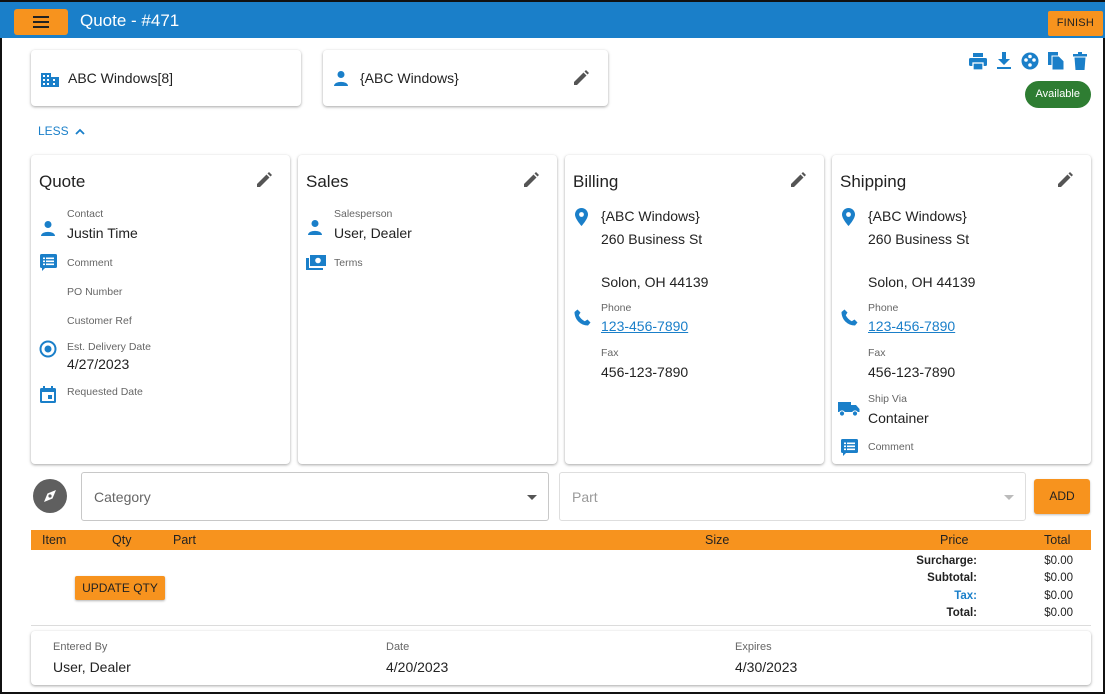  What do you see at coordinates (363, 214) in the screenshot?
I see `salesperson-label: Salesperson` at bounding box center [363, 214].